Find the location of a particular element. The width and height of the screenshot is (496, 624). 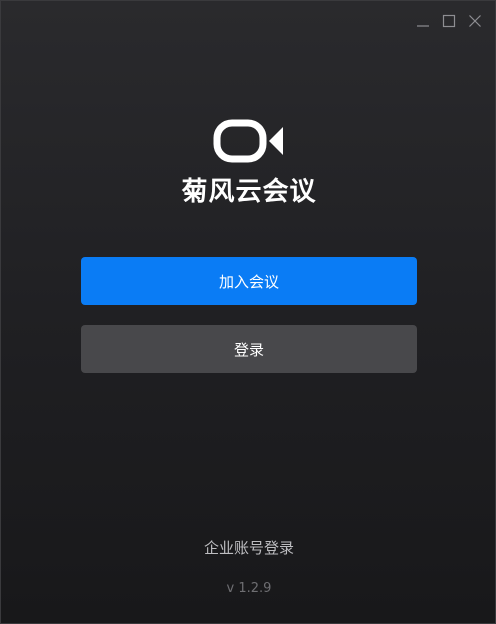

app-logo is located at coordinates (248, 141).